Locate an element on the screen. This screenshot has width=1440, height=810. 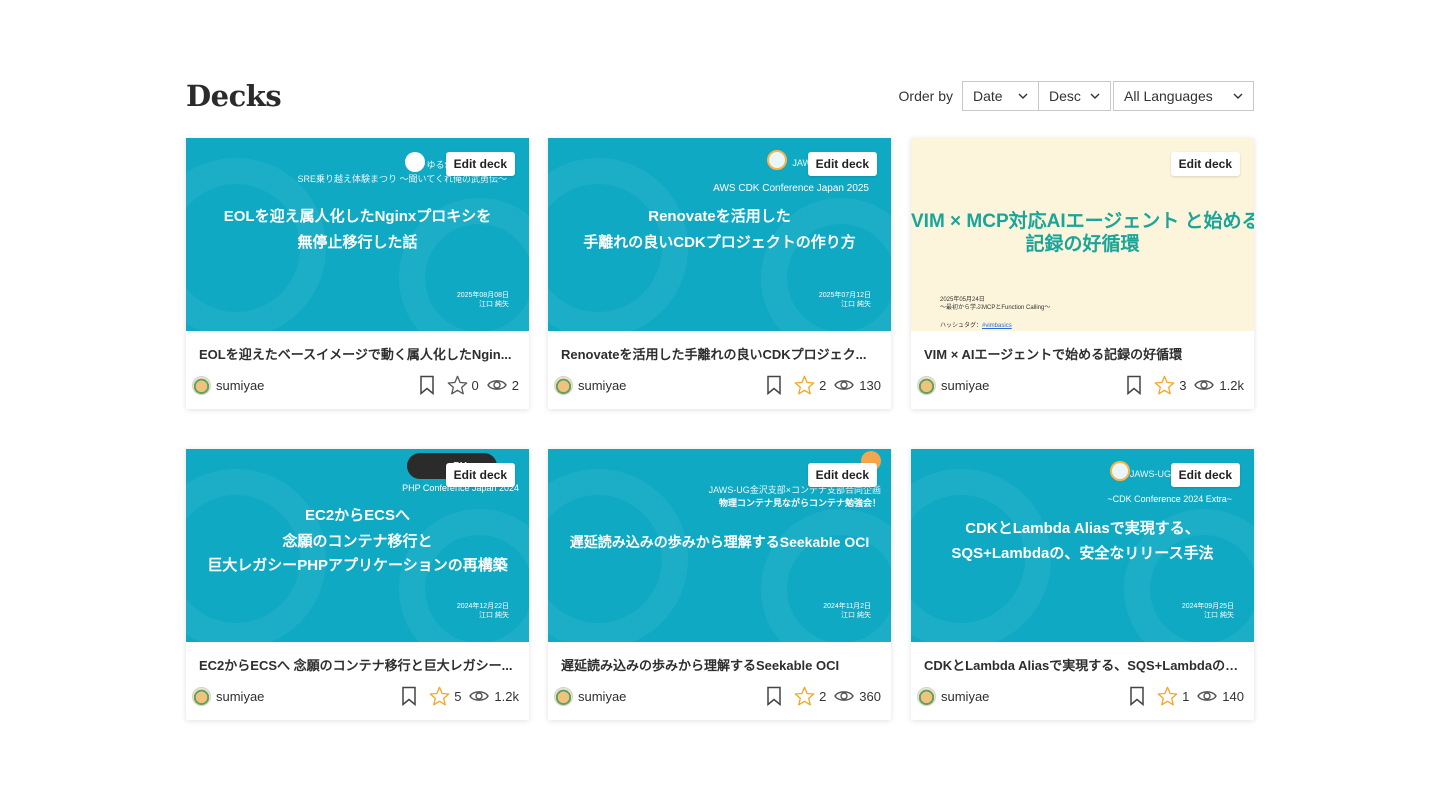
star-count: 5 is located at coordinates (458, 696).